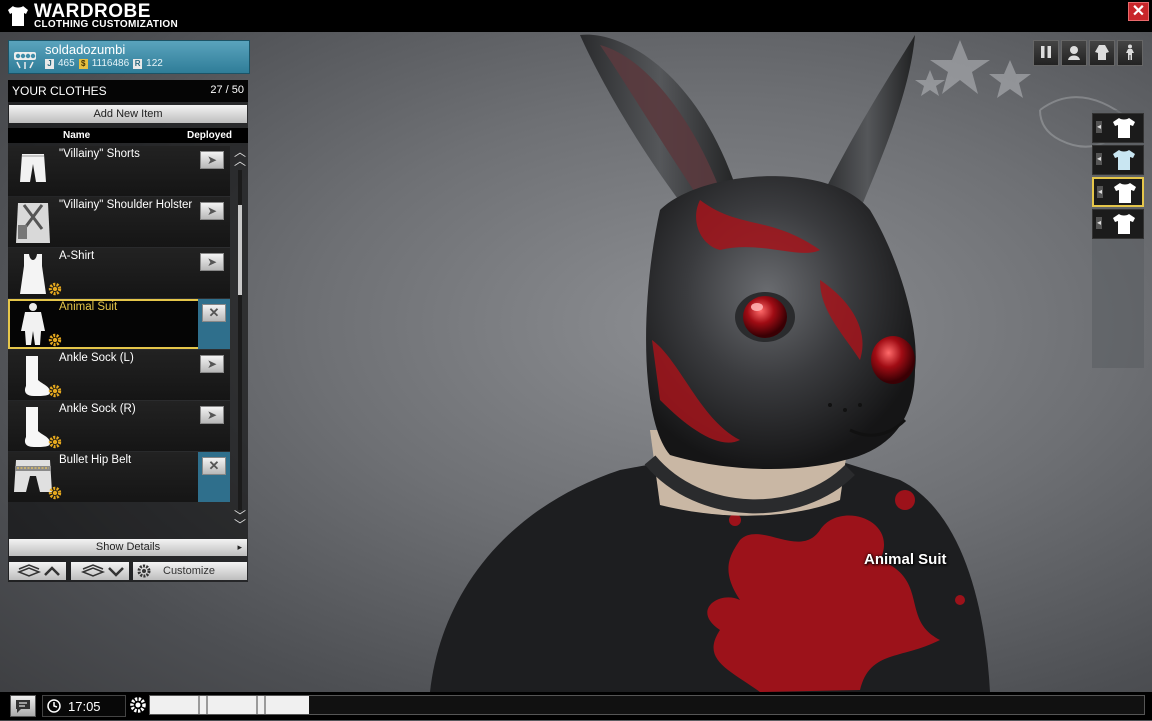 The height and width of the screenshot is (721, 1152). Describe the element at coordinates (239, 547) in the screenshot. I see `chevron-right-icon: ▸` at that location.